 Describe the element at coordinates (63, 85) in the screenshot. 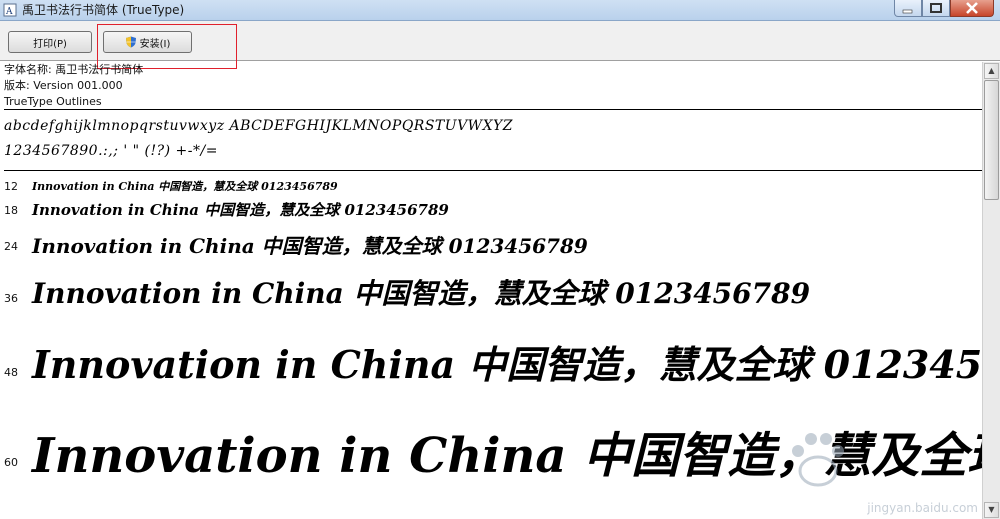

I see `font-version-line: 版本: Version 001.000` at that location.